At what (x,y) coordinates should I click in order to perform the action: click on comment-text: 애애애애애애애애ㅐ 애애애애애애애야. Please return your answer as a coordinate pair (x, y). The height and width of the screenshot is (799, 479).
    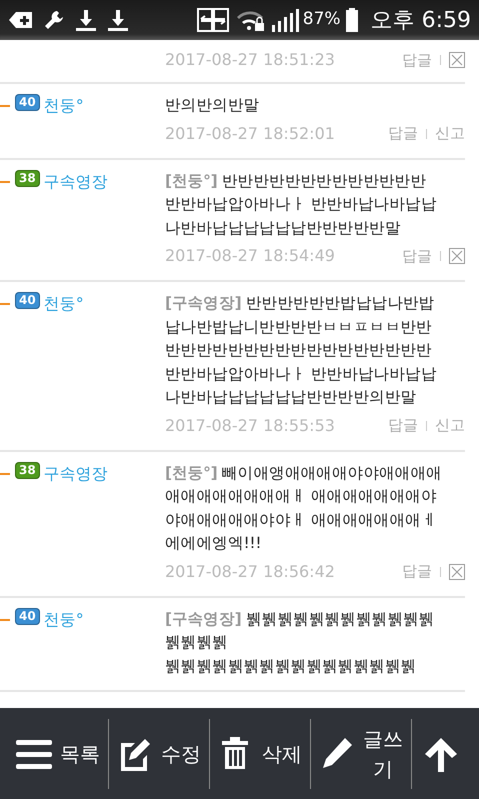
    Looking at the image, I should click on (301, 496).